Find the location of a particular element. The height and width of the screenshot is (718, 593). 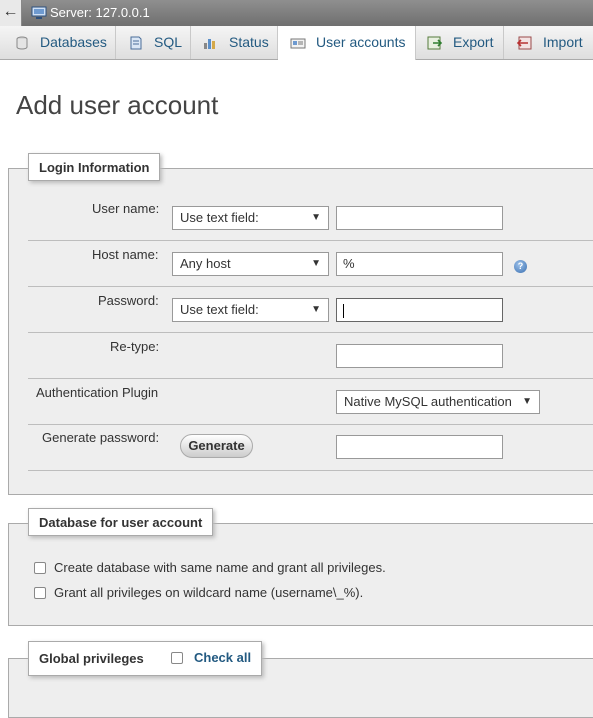

database-icon is located at coordinates (22, 43).